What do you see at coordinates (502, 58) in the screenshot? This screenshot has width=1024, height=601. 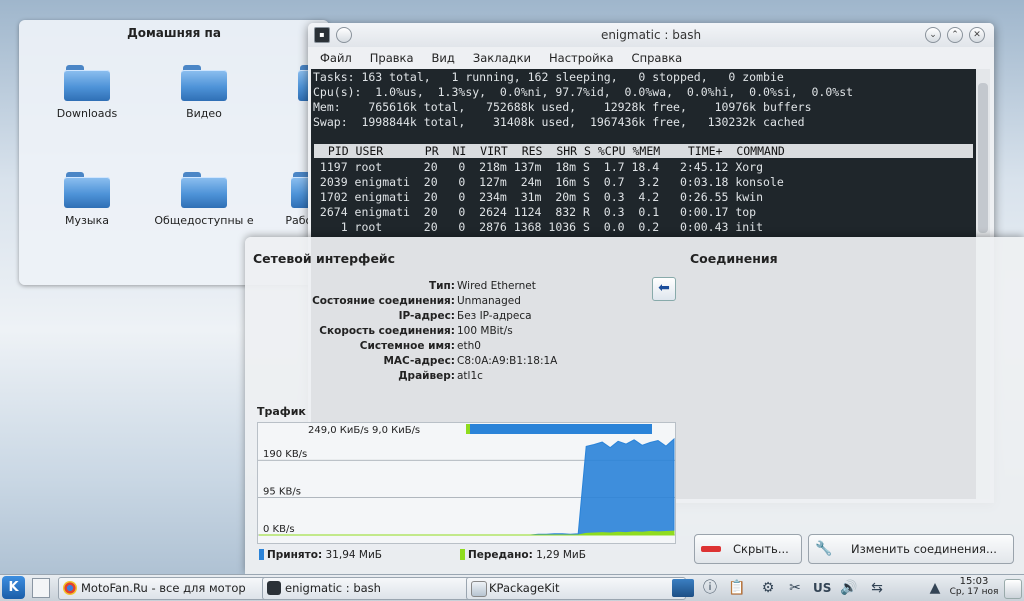 I see `menu-bookmarks: Закладки` at bounding box center [502, 58].